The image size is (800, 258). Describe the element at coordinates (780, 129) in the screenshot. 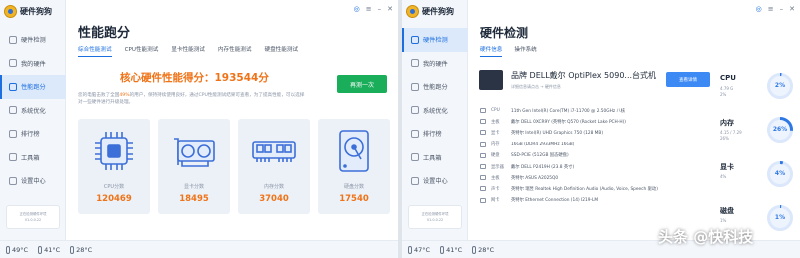

I see `usage-percent: 26%` at that location.